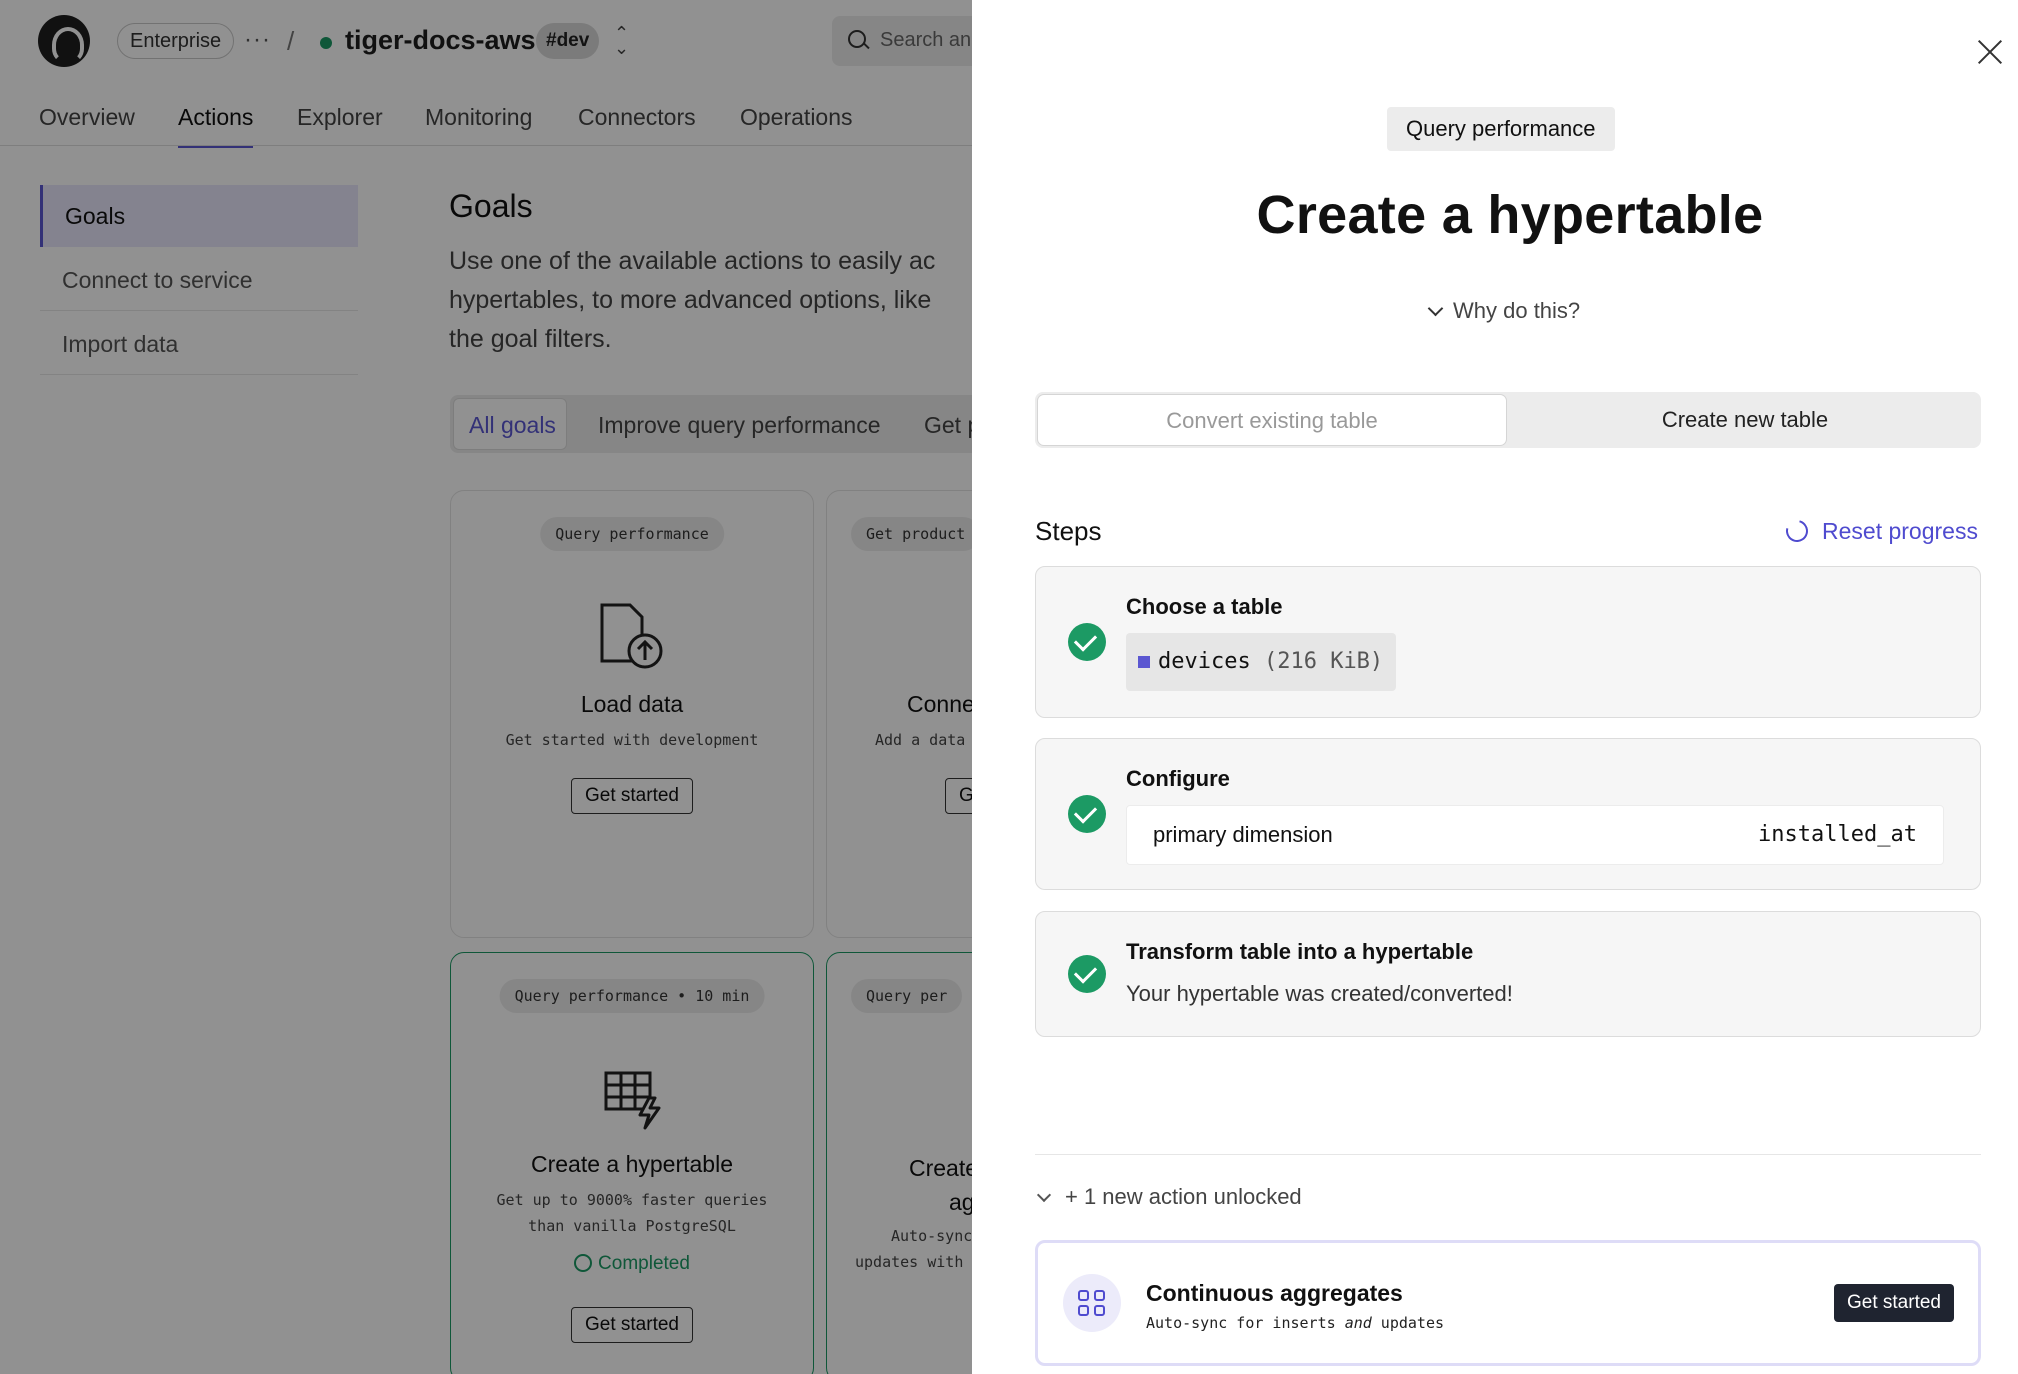 The width and height of the screenshot is (2018, 1374). What do you see at coordinates (1900, 531) in the screenshot?
I see `reset-label: Reset progress` at bounding box center [1900, 531].